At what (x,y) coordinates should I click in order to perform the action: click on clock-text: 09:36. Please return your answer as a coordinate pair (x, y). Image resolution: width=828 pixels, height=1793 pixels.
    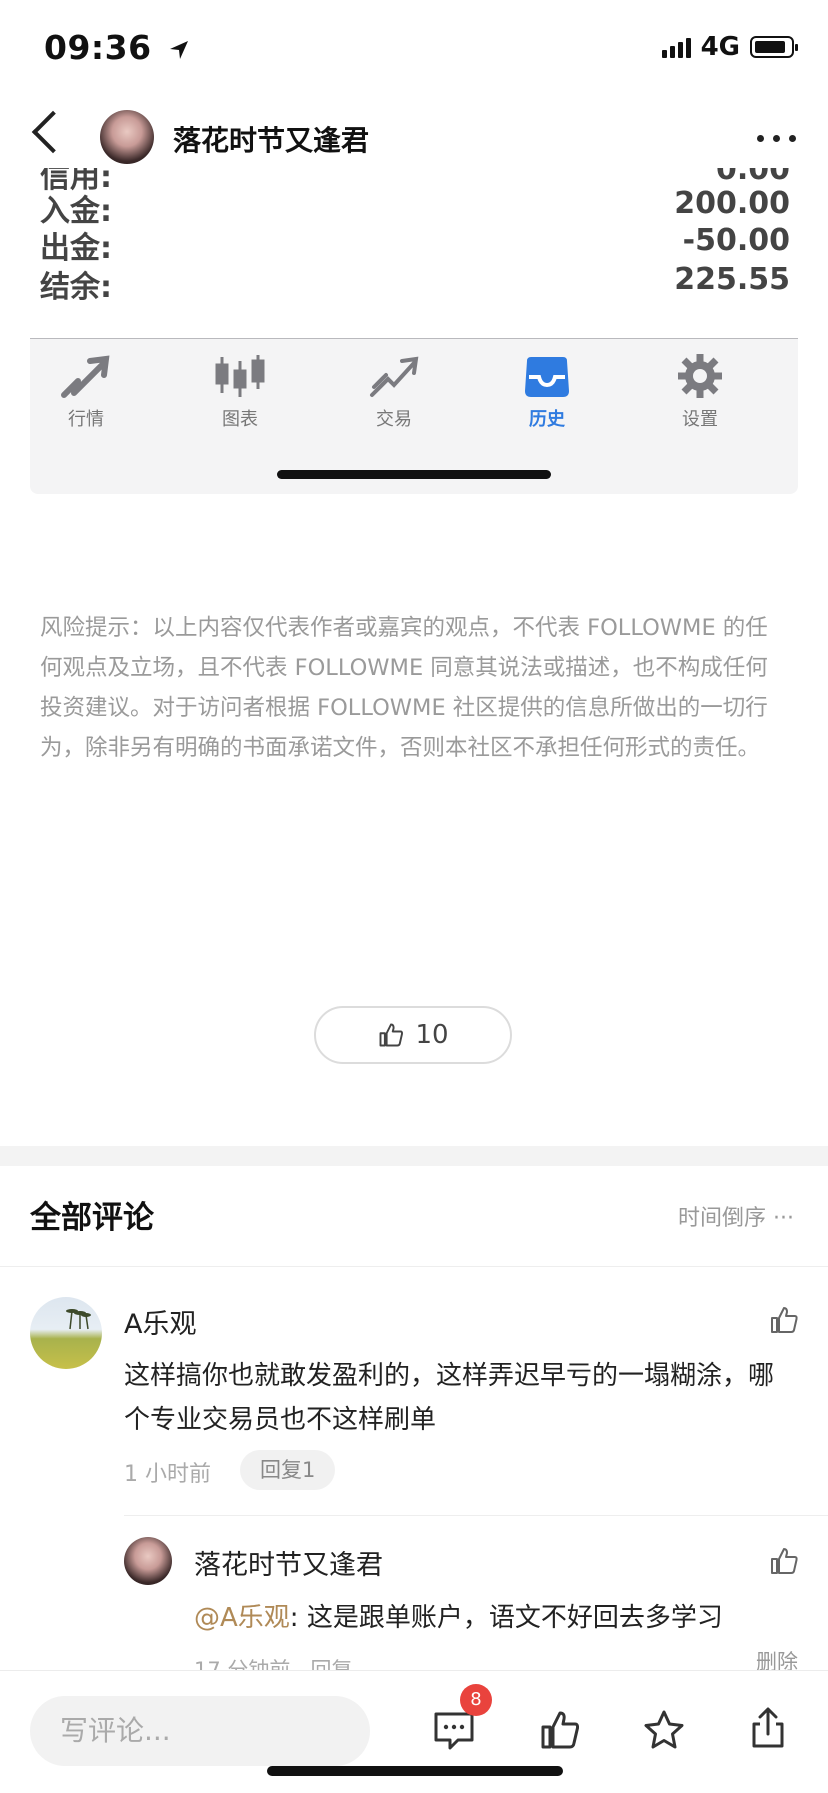
    Looking at the image, I should click on (98, 47).